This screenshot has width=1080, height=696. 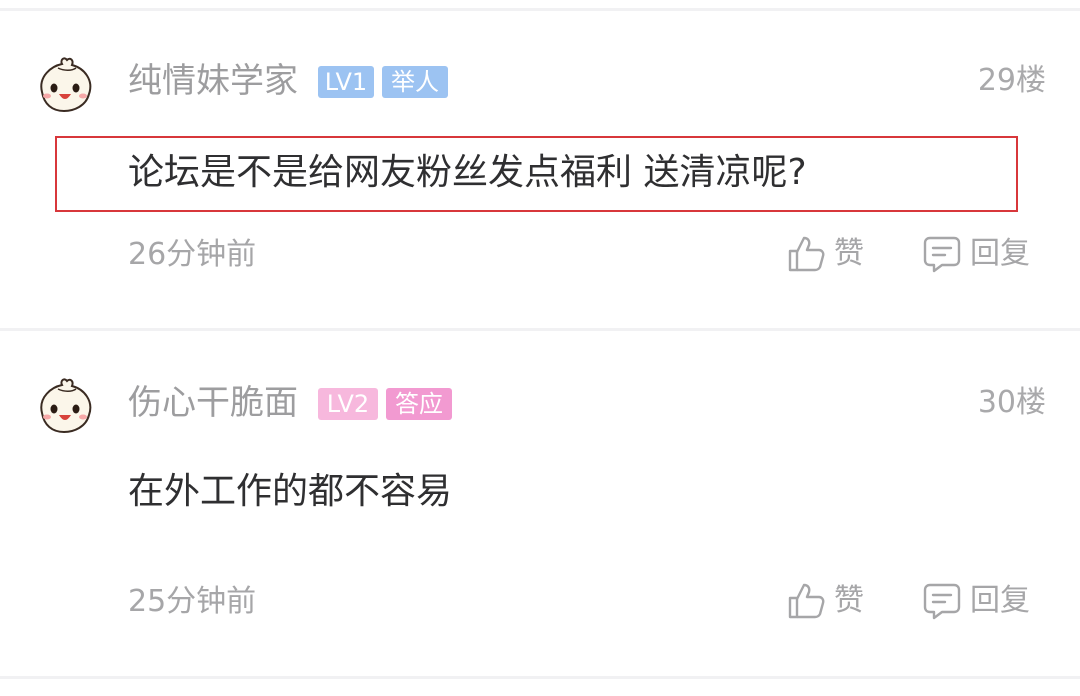 I want to click on floor-number: 30楼, so click(x=1011, y=402).